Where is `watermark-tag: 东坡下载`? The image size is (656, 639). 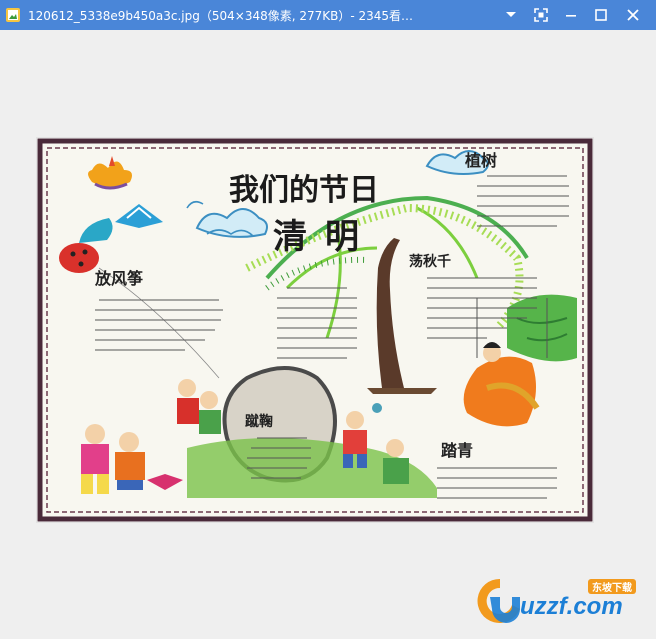
watermark-tag: 东坡下载 is located at coordinates (612, 586).